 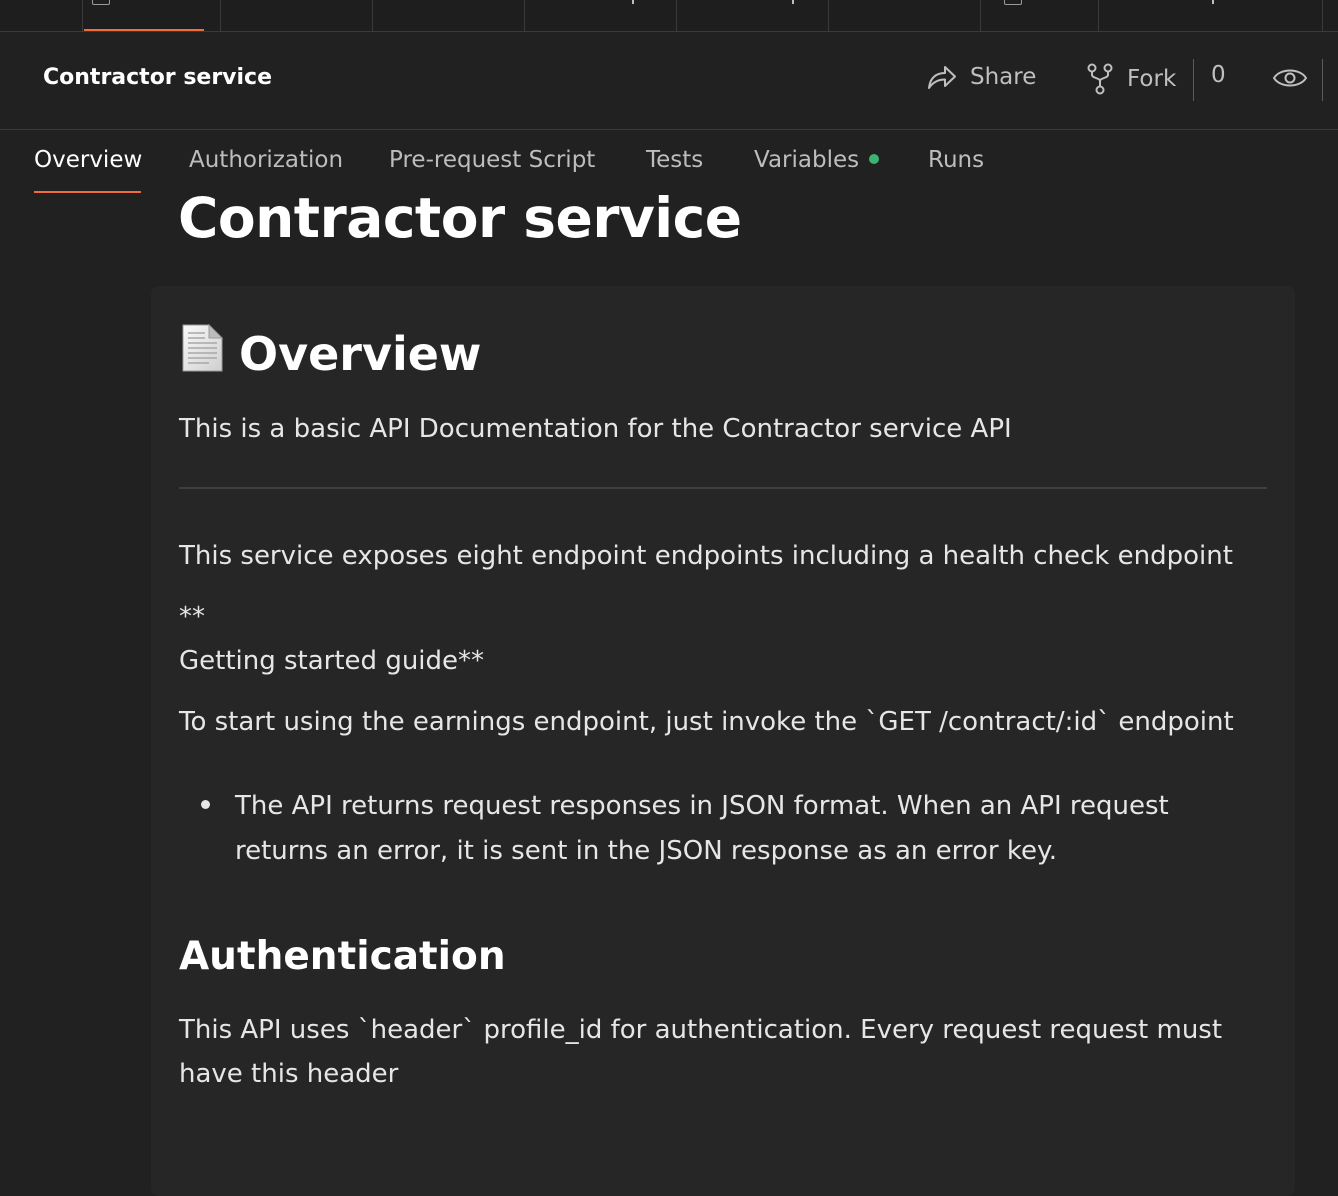 What do you see at coordinates (460, 218) in the screenshot?
I see `page-title: Contractor service` at bounding box center [460, 218].